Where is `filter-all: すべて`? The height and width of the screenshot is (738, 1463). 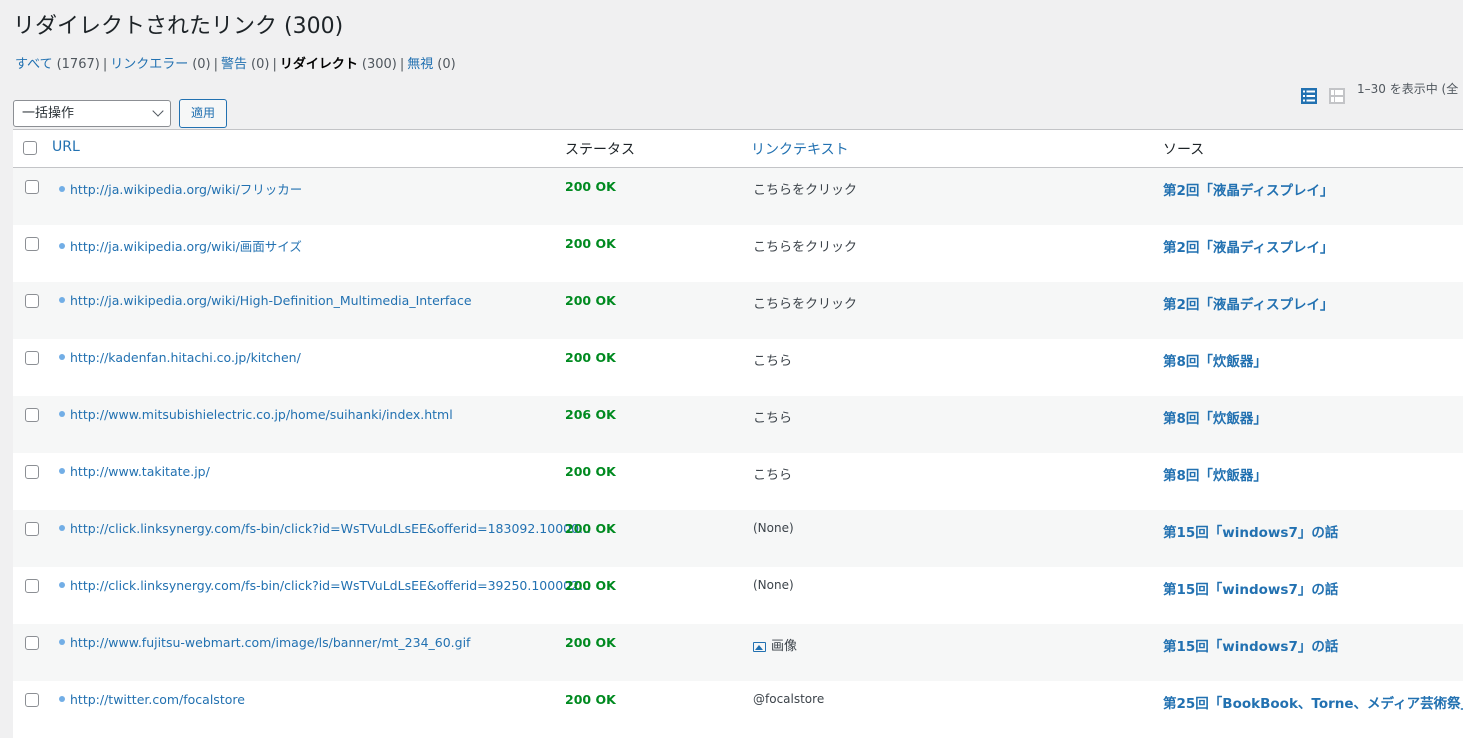
filter-all: すべて is located at coordinates (34, 64).